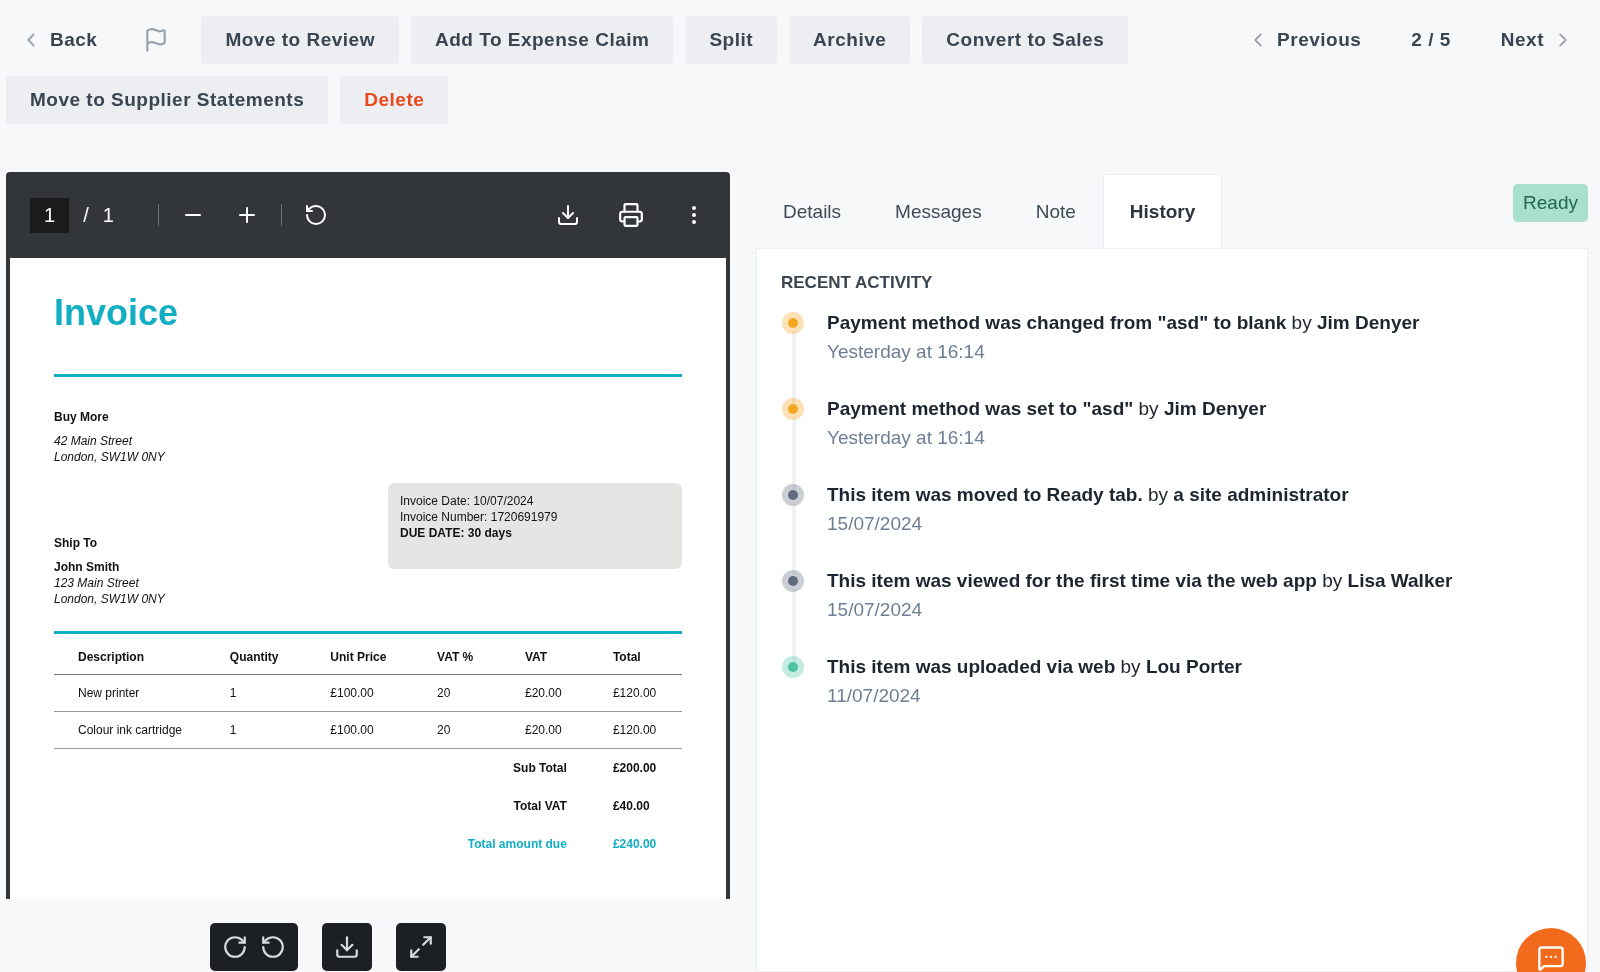 This screenshot has width=1600, height=972. I want to click on invoice-meta: Invoice Number: 1720691979, so click(479, 517).